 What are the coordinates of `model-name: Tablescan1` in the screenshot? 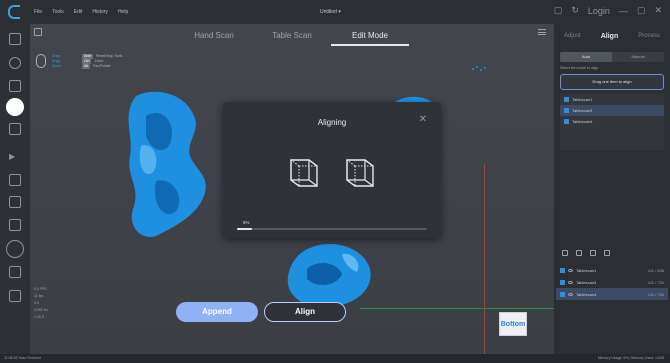 It's located at (582, 99).